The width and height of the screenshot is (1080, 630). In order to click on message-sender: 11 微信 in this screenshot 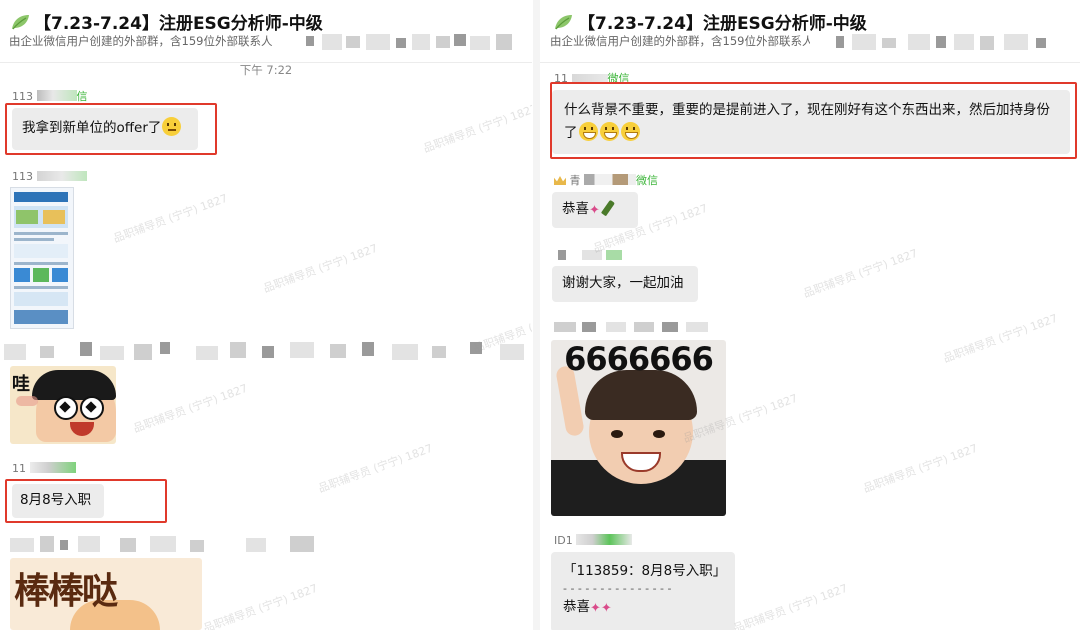, I will do `click(592, 78)`.